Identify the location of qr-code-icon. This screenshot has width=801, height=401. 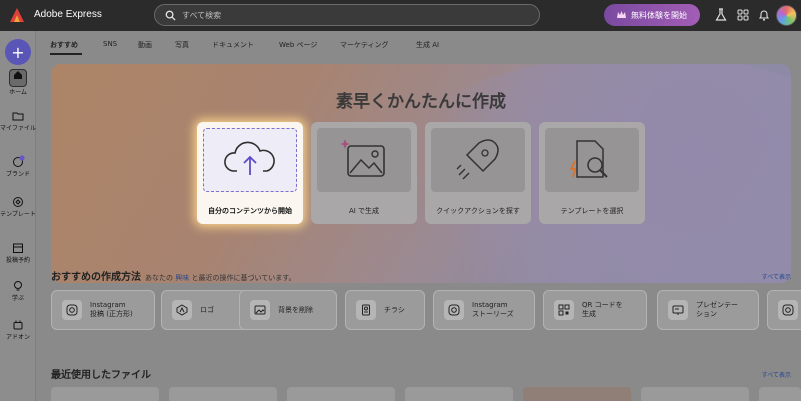
(564, 310).